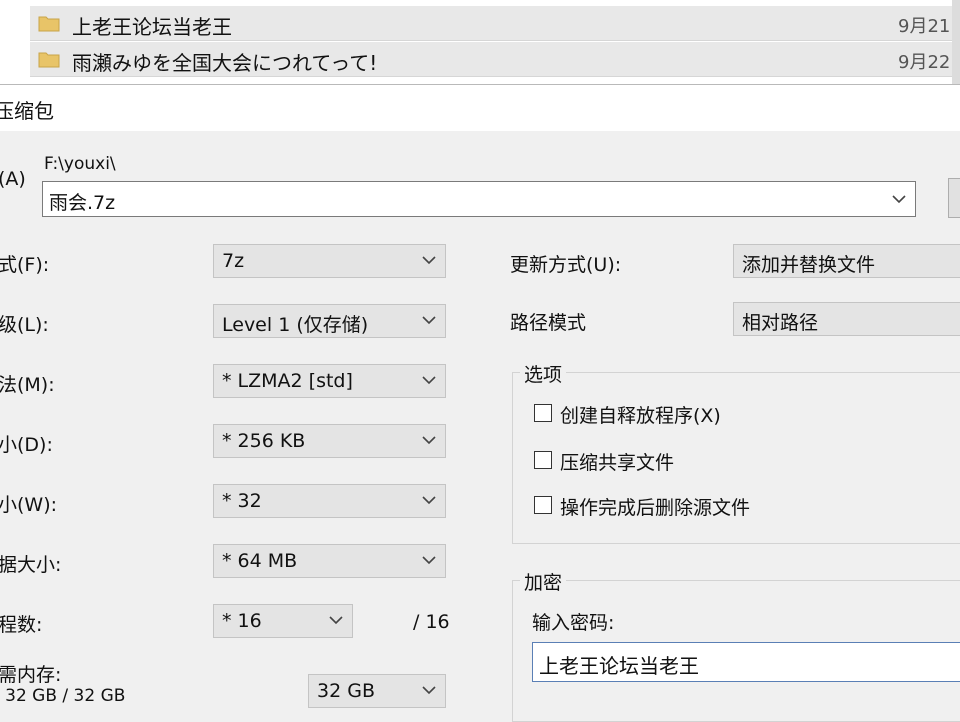 This screenshot has height=722, width=960. Describe the element at coordinates (377, 691) in the screenshot. I see `memory-select: 32 GB` at that location.